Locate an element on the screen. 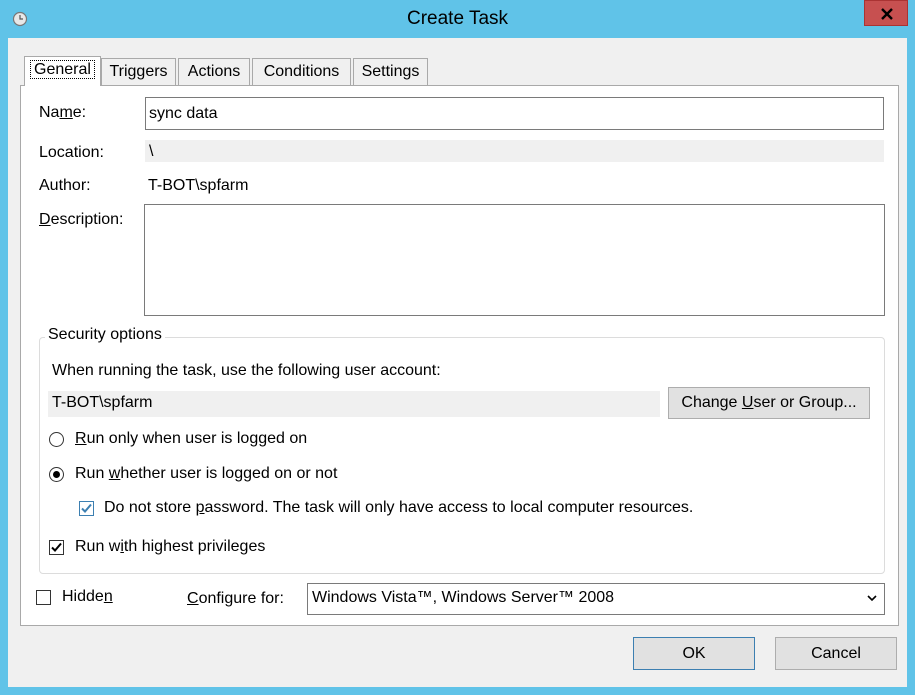 The image size is (915, 695). ok-button: OK is located at coordinates (694, 653).